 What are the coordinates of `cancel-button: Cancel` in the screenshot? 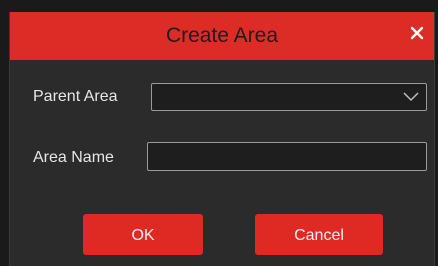 It's located at (319, 234).